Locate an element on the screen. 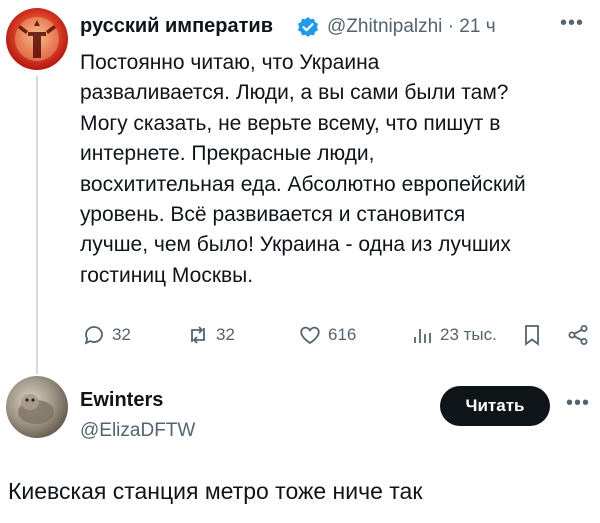 This screenshot has height=523, width=600. author-handle: @Zhitnipalzhi is located at coordinates (384, 26).